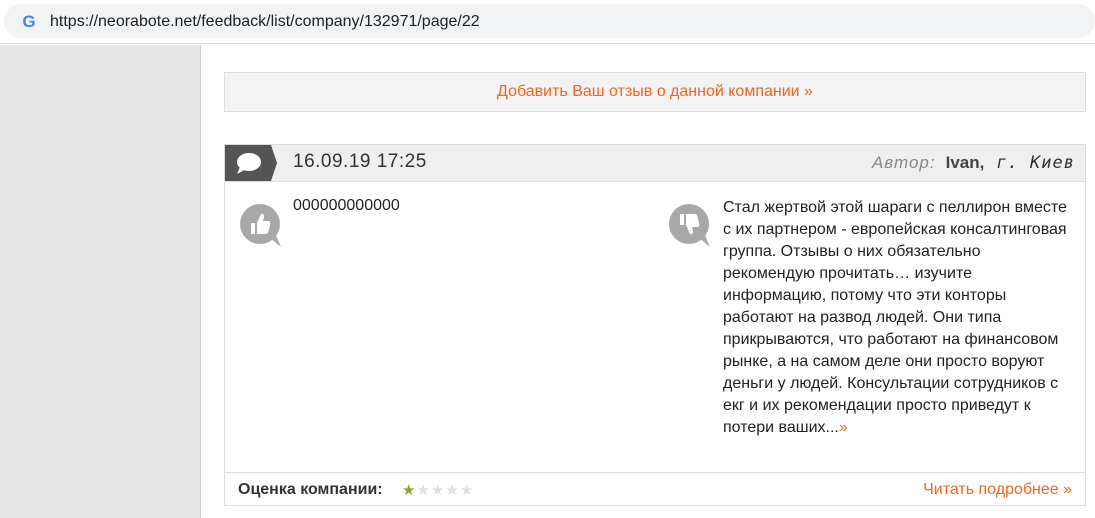  What do you see at coordinates (655, 163) in the screenshot?
I see `review-header: 16.09.19 17:25 Автор: Ivan, г. Киев` at bounding box center [655, 163].